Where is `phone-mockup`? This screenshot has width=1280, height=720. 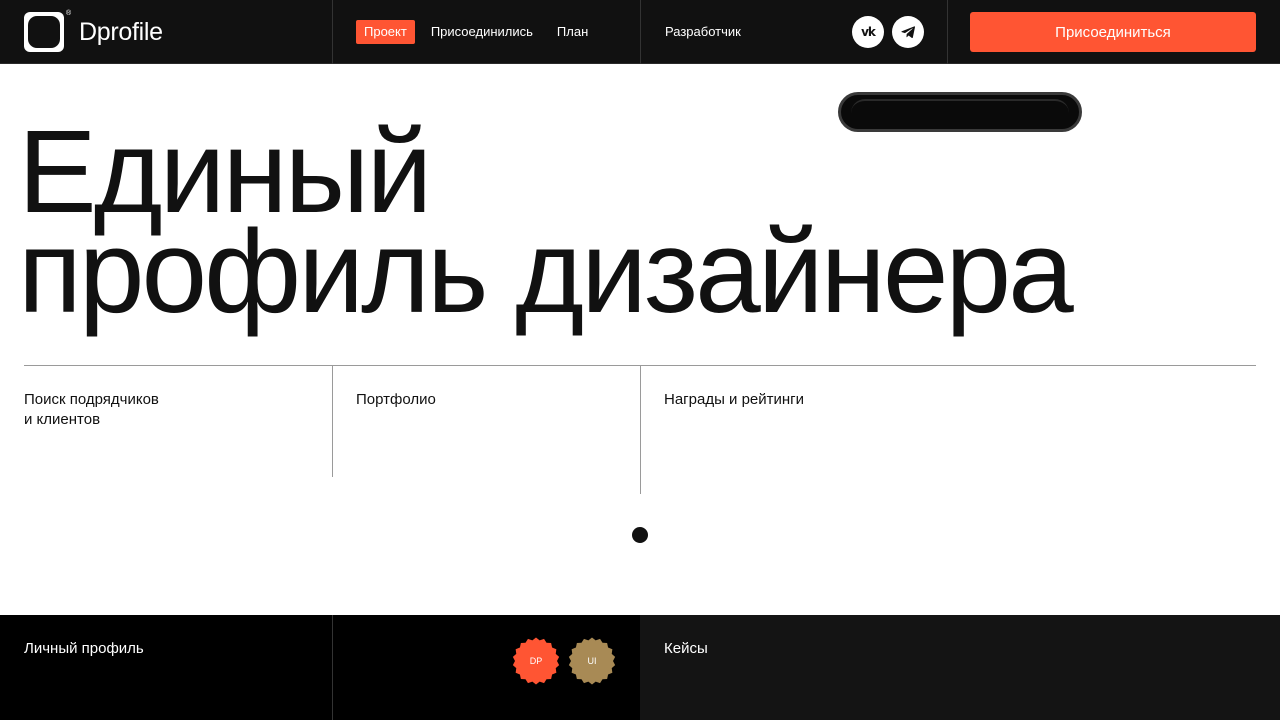 phone-mockup is located at coordinates (960, 112).